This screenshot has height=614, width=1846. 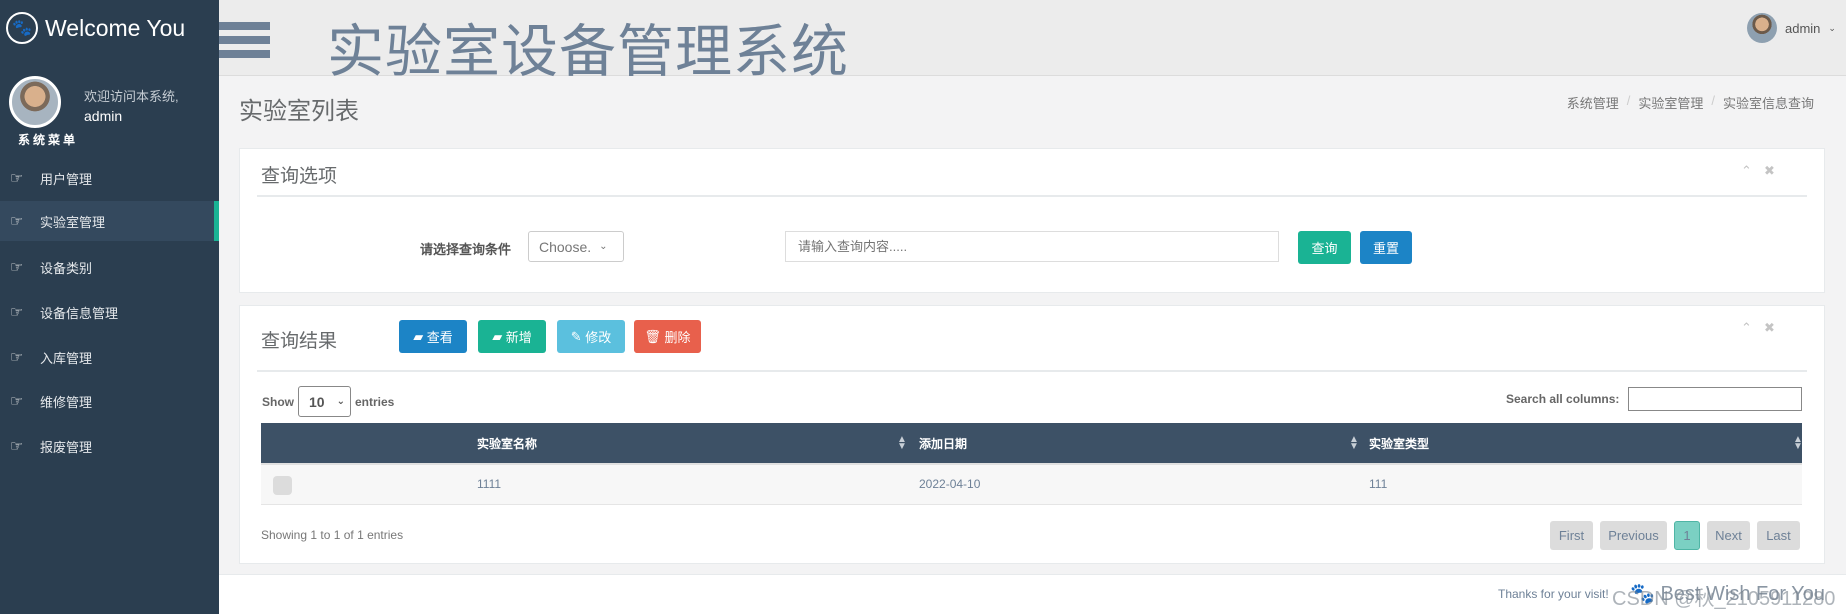 What do you see at coordinates (1032, 246) in the screenshot?
I see `query-input` at bounding box center [1032, 246].